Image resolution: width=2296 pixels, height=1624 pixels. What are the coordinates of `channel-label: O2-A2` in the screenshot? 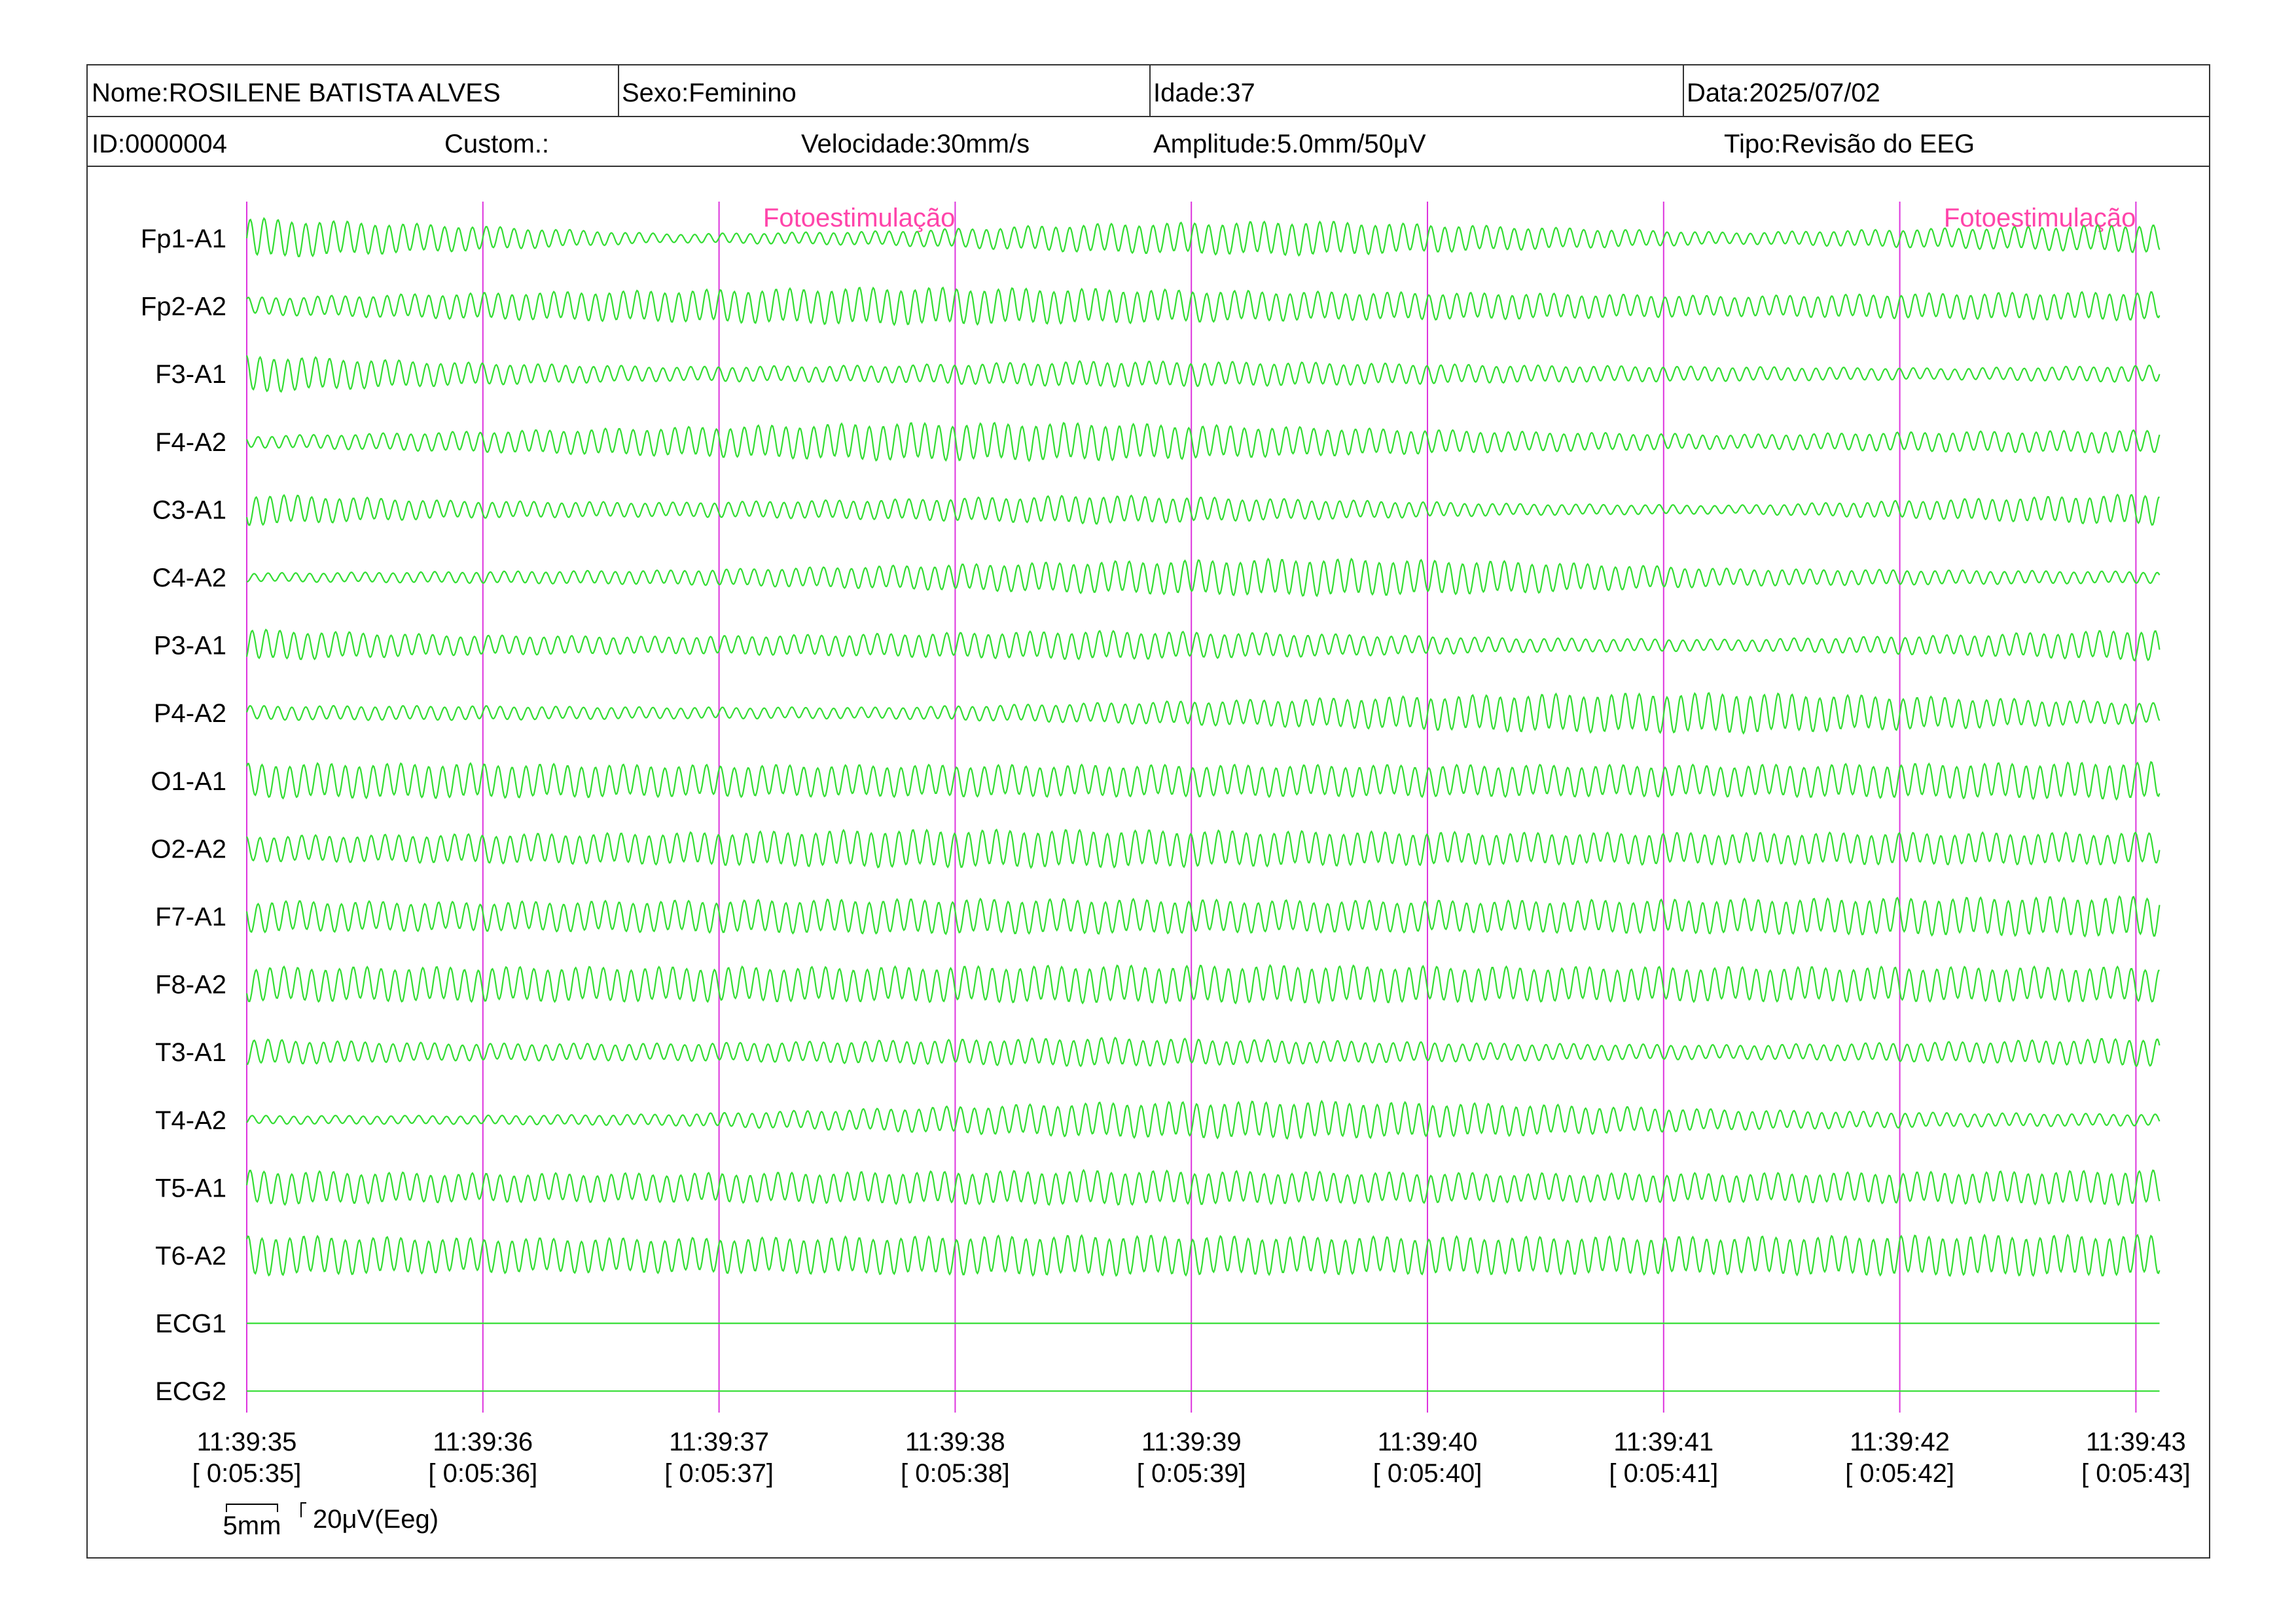 It's located at (188, 849).